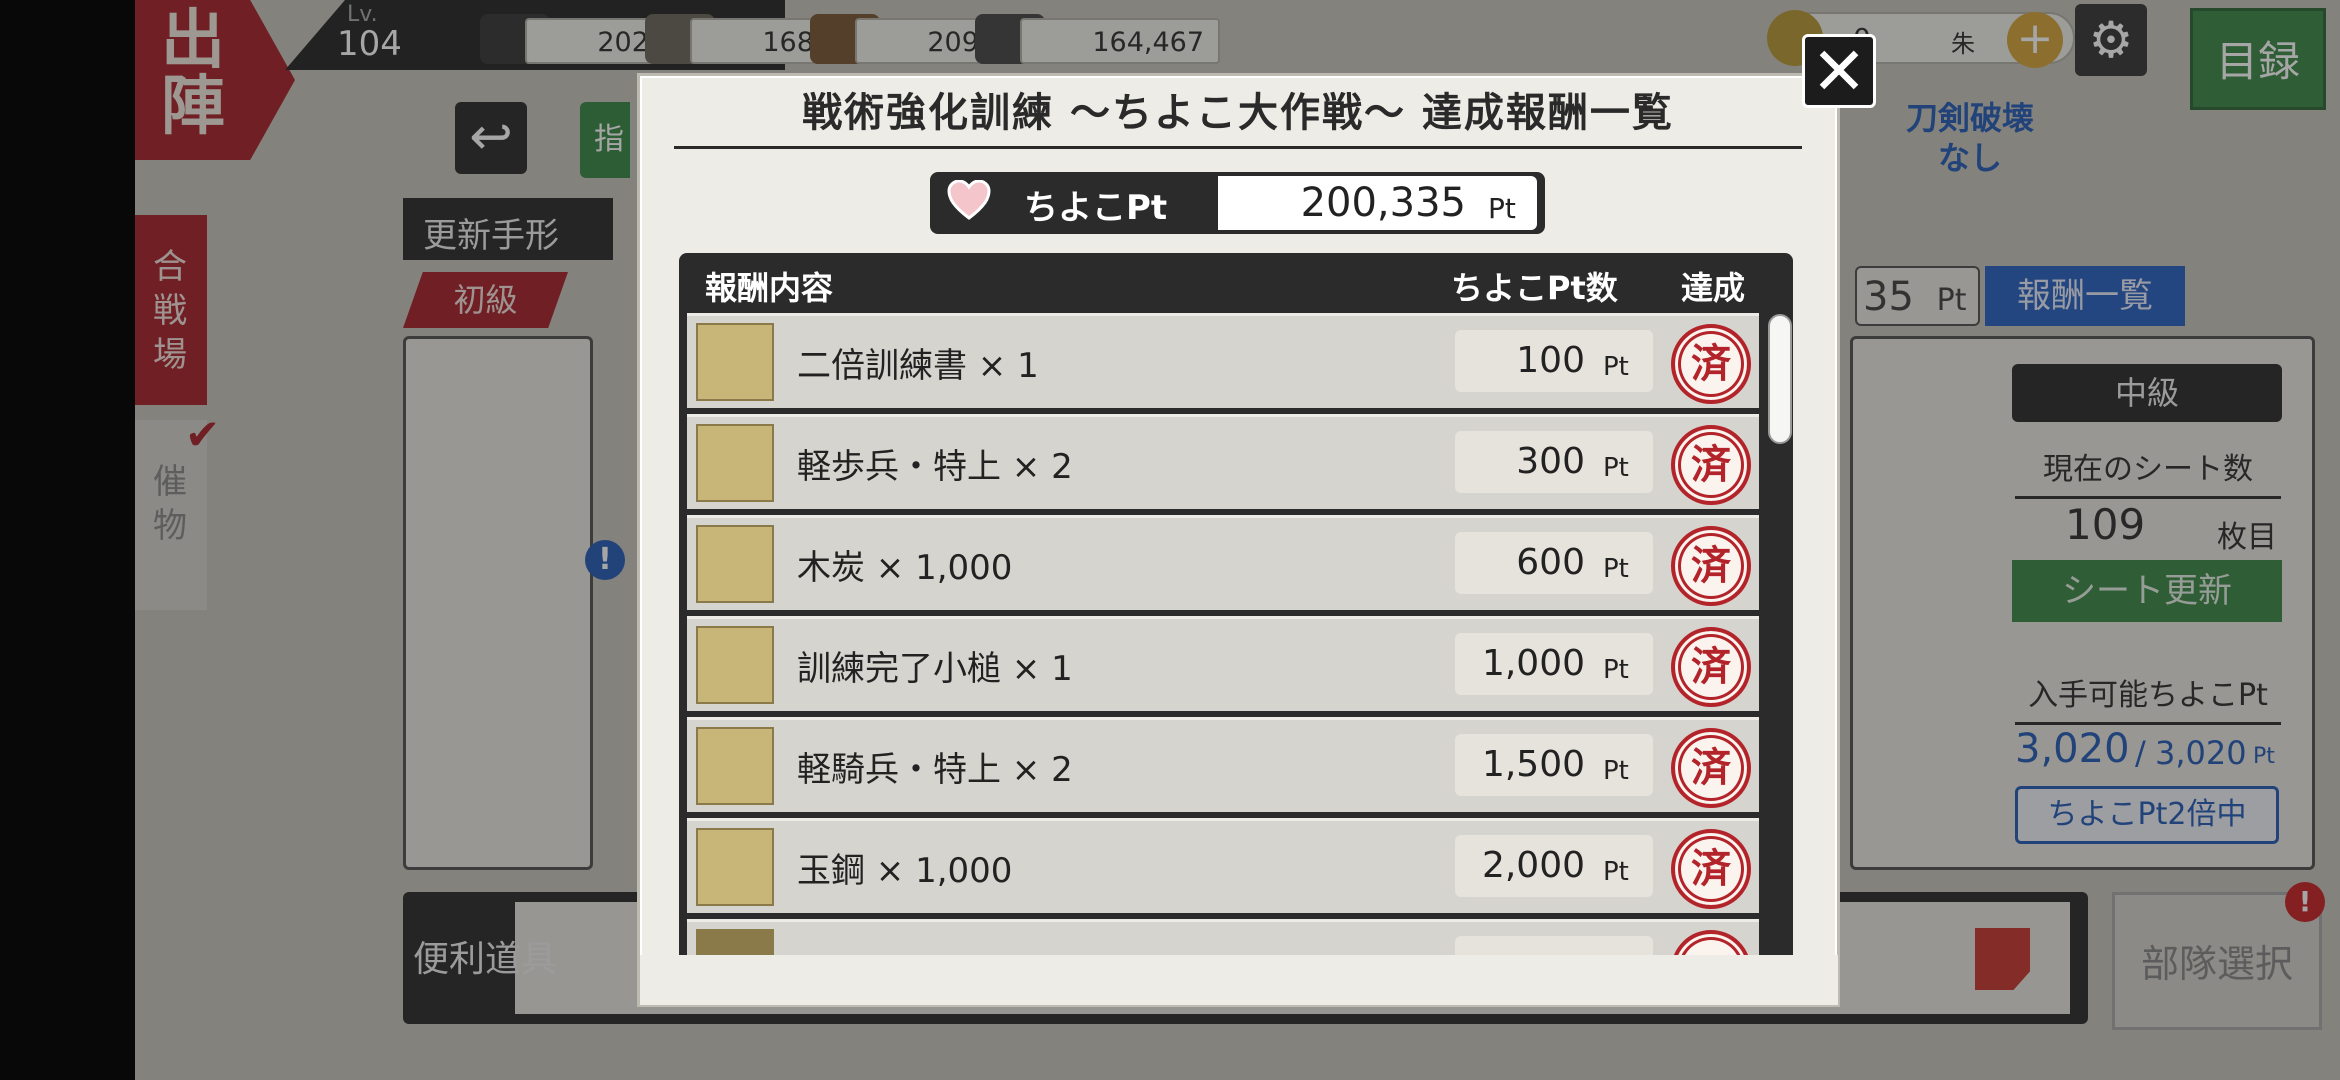 The width and height of the screenshot is (2340, 1080). I want to click on reward-pt-box: 100 Pt, so click(1554, 361).